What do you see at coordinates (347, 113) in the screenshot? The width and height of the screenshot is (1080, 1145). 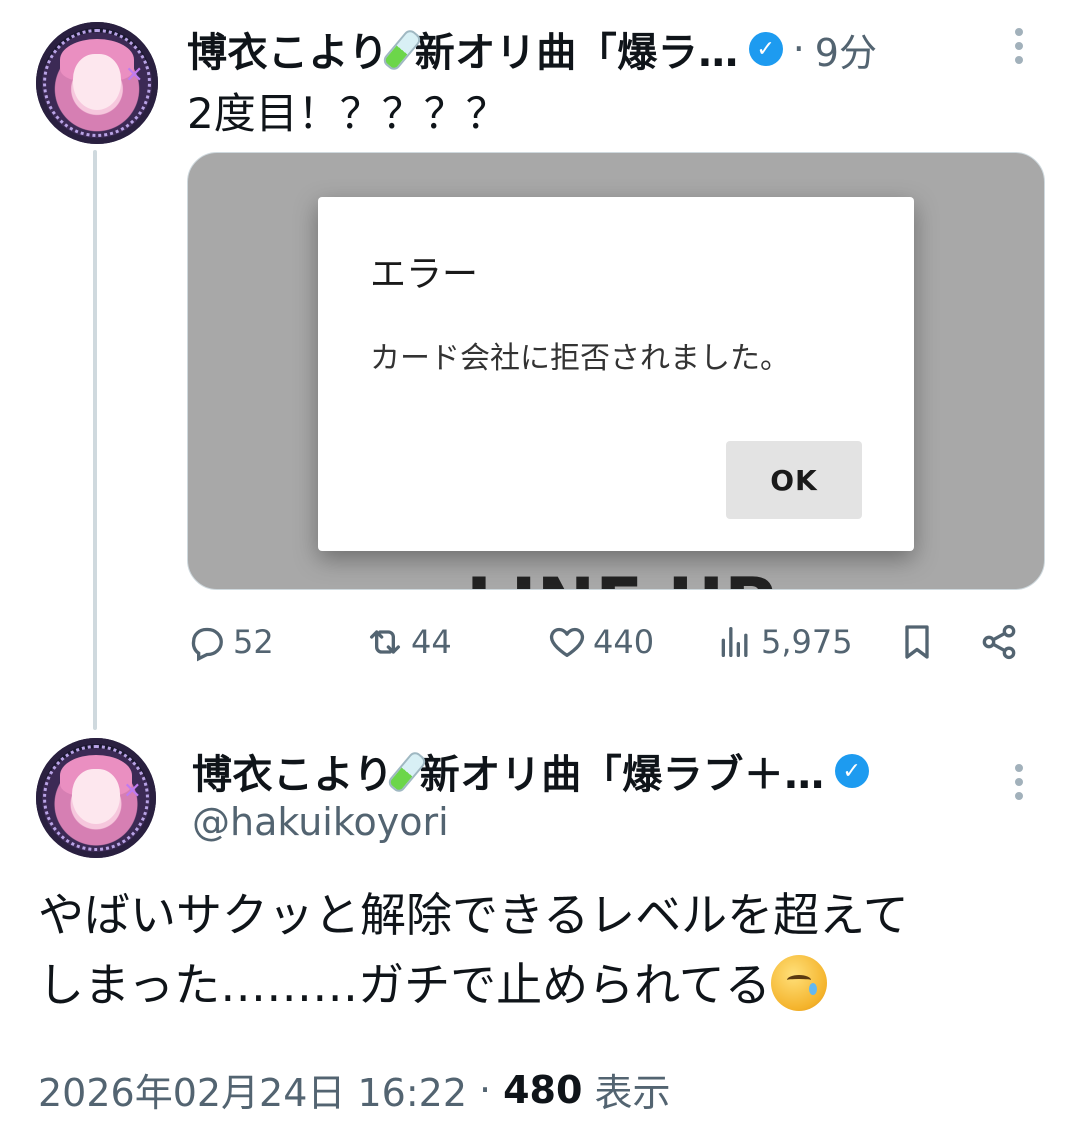 I see `reply-text: 2度目！？？？？` at bounding box center [347, 113].